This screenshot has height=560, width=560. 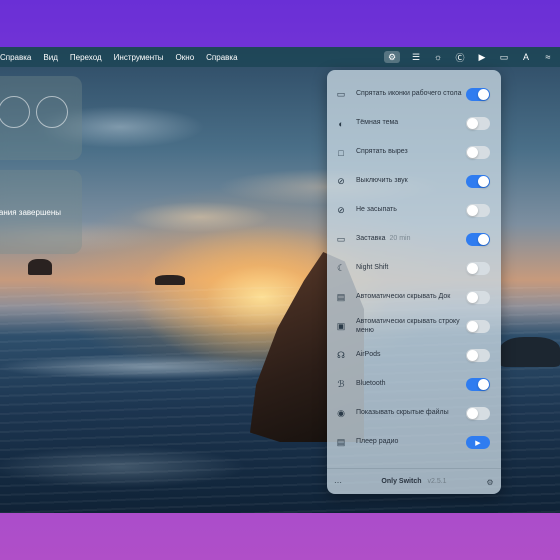 What do you see at coordinates (408, 326) in the screenshot?
I see `row-label: Автоматически скрывать строку меню` at bounding box center [408, 326].